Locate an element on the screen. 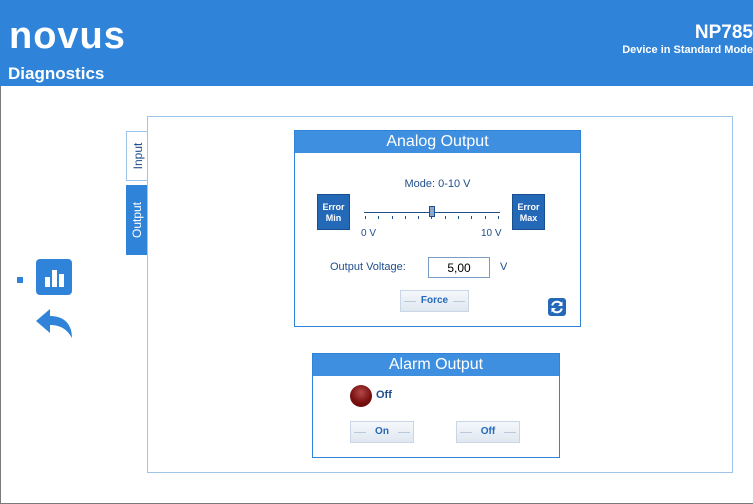  alarm-state-label: Off is located at coordinates (384, 395).